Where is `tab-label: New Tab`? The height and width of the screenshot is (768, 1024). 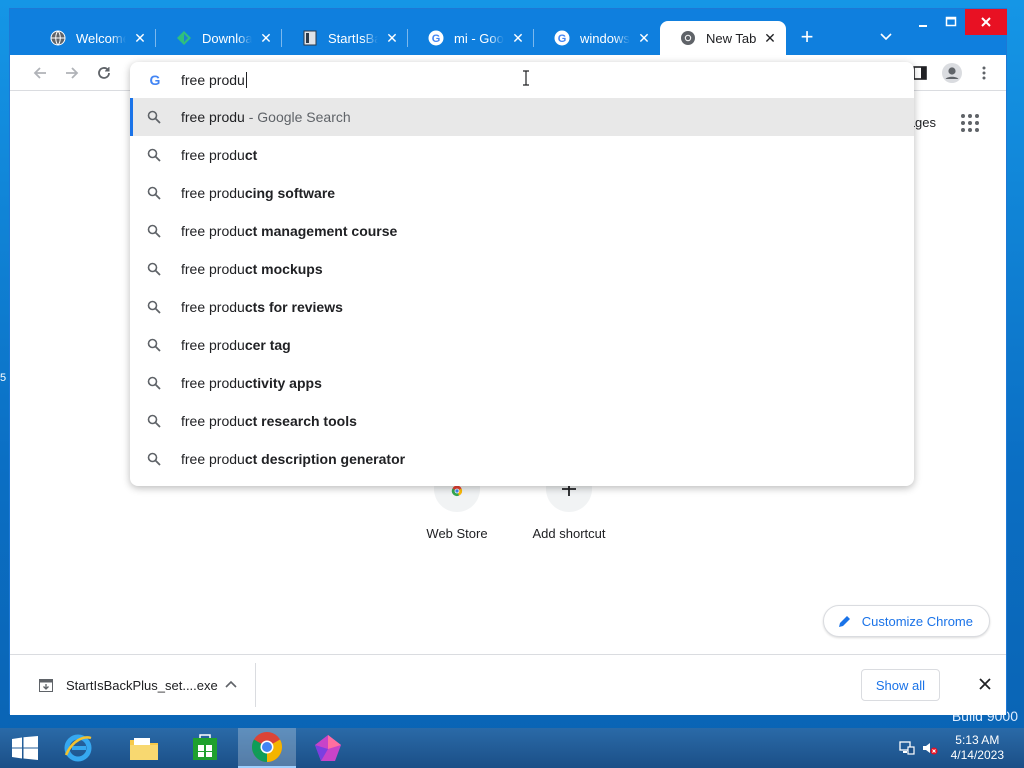
tab-label: New Tab is located at coordinates (731, 38).